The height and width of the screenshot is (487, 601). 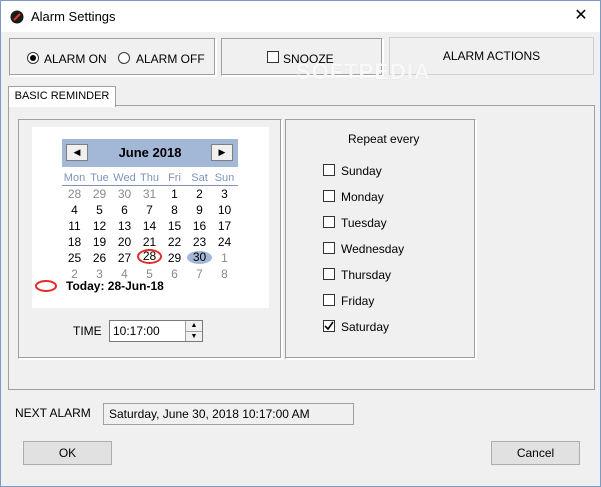 I want to click on watermark: SOFTPEDIA, so click(x=363, y=71).